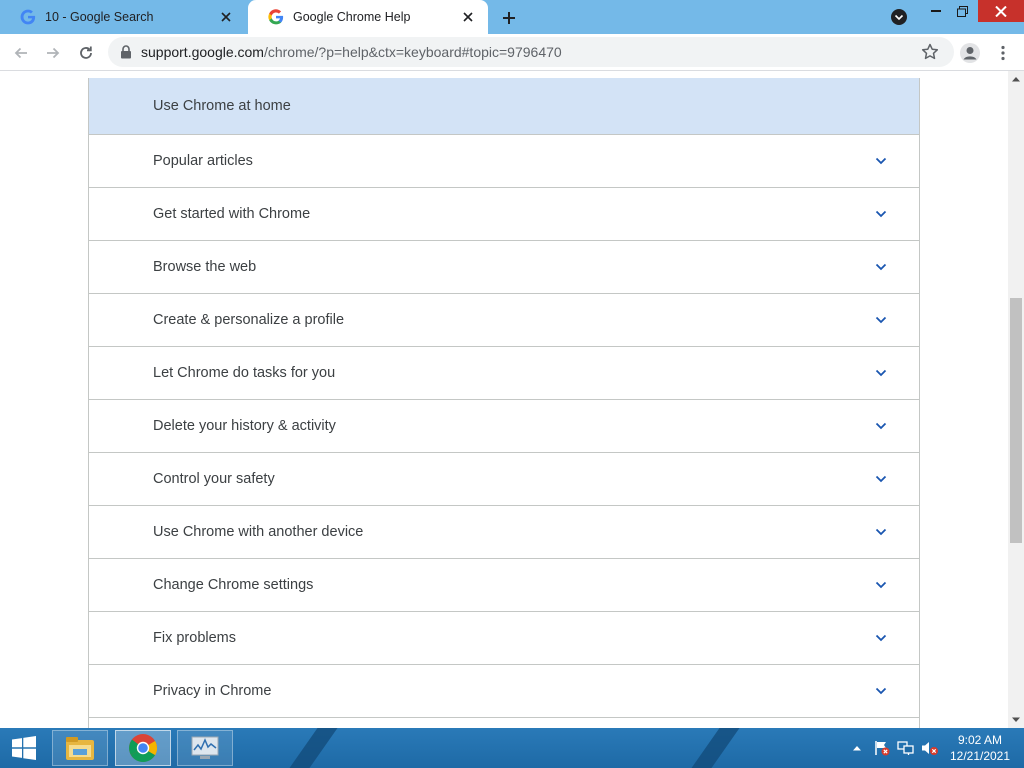 The height and width of the screenshot is (768, 1024). Describe the element at coordinates (212, 691) in the screenshot. I see `topic-label: Privacy in Chrome` at that location.